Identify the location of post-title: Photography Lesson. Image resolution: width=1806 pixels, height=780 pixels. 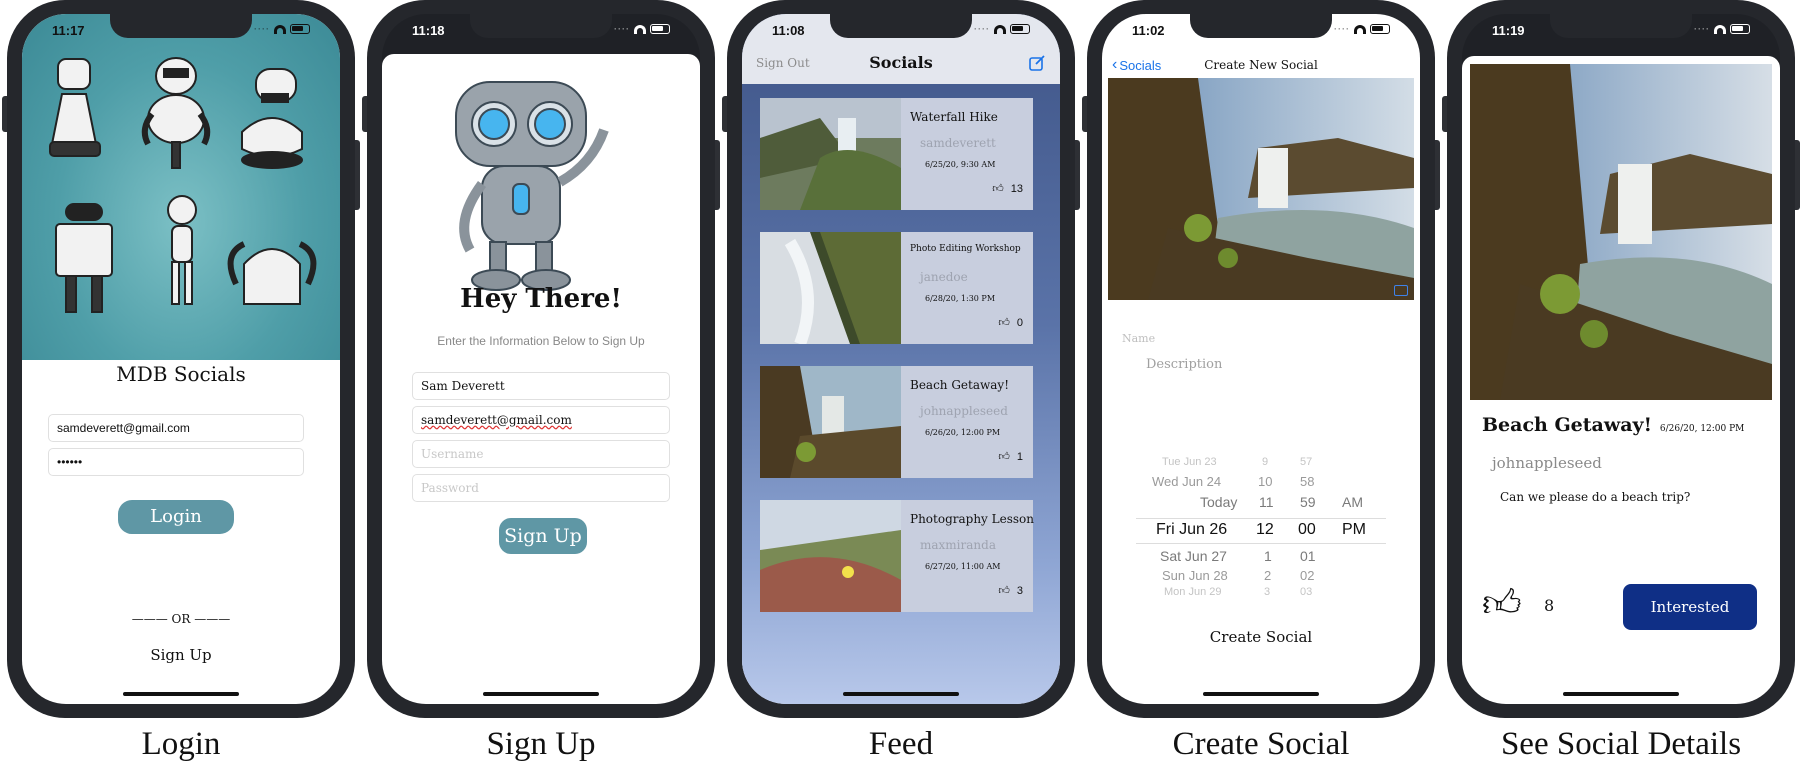
(972, 519).